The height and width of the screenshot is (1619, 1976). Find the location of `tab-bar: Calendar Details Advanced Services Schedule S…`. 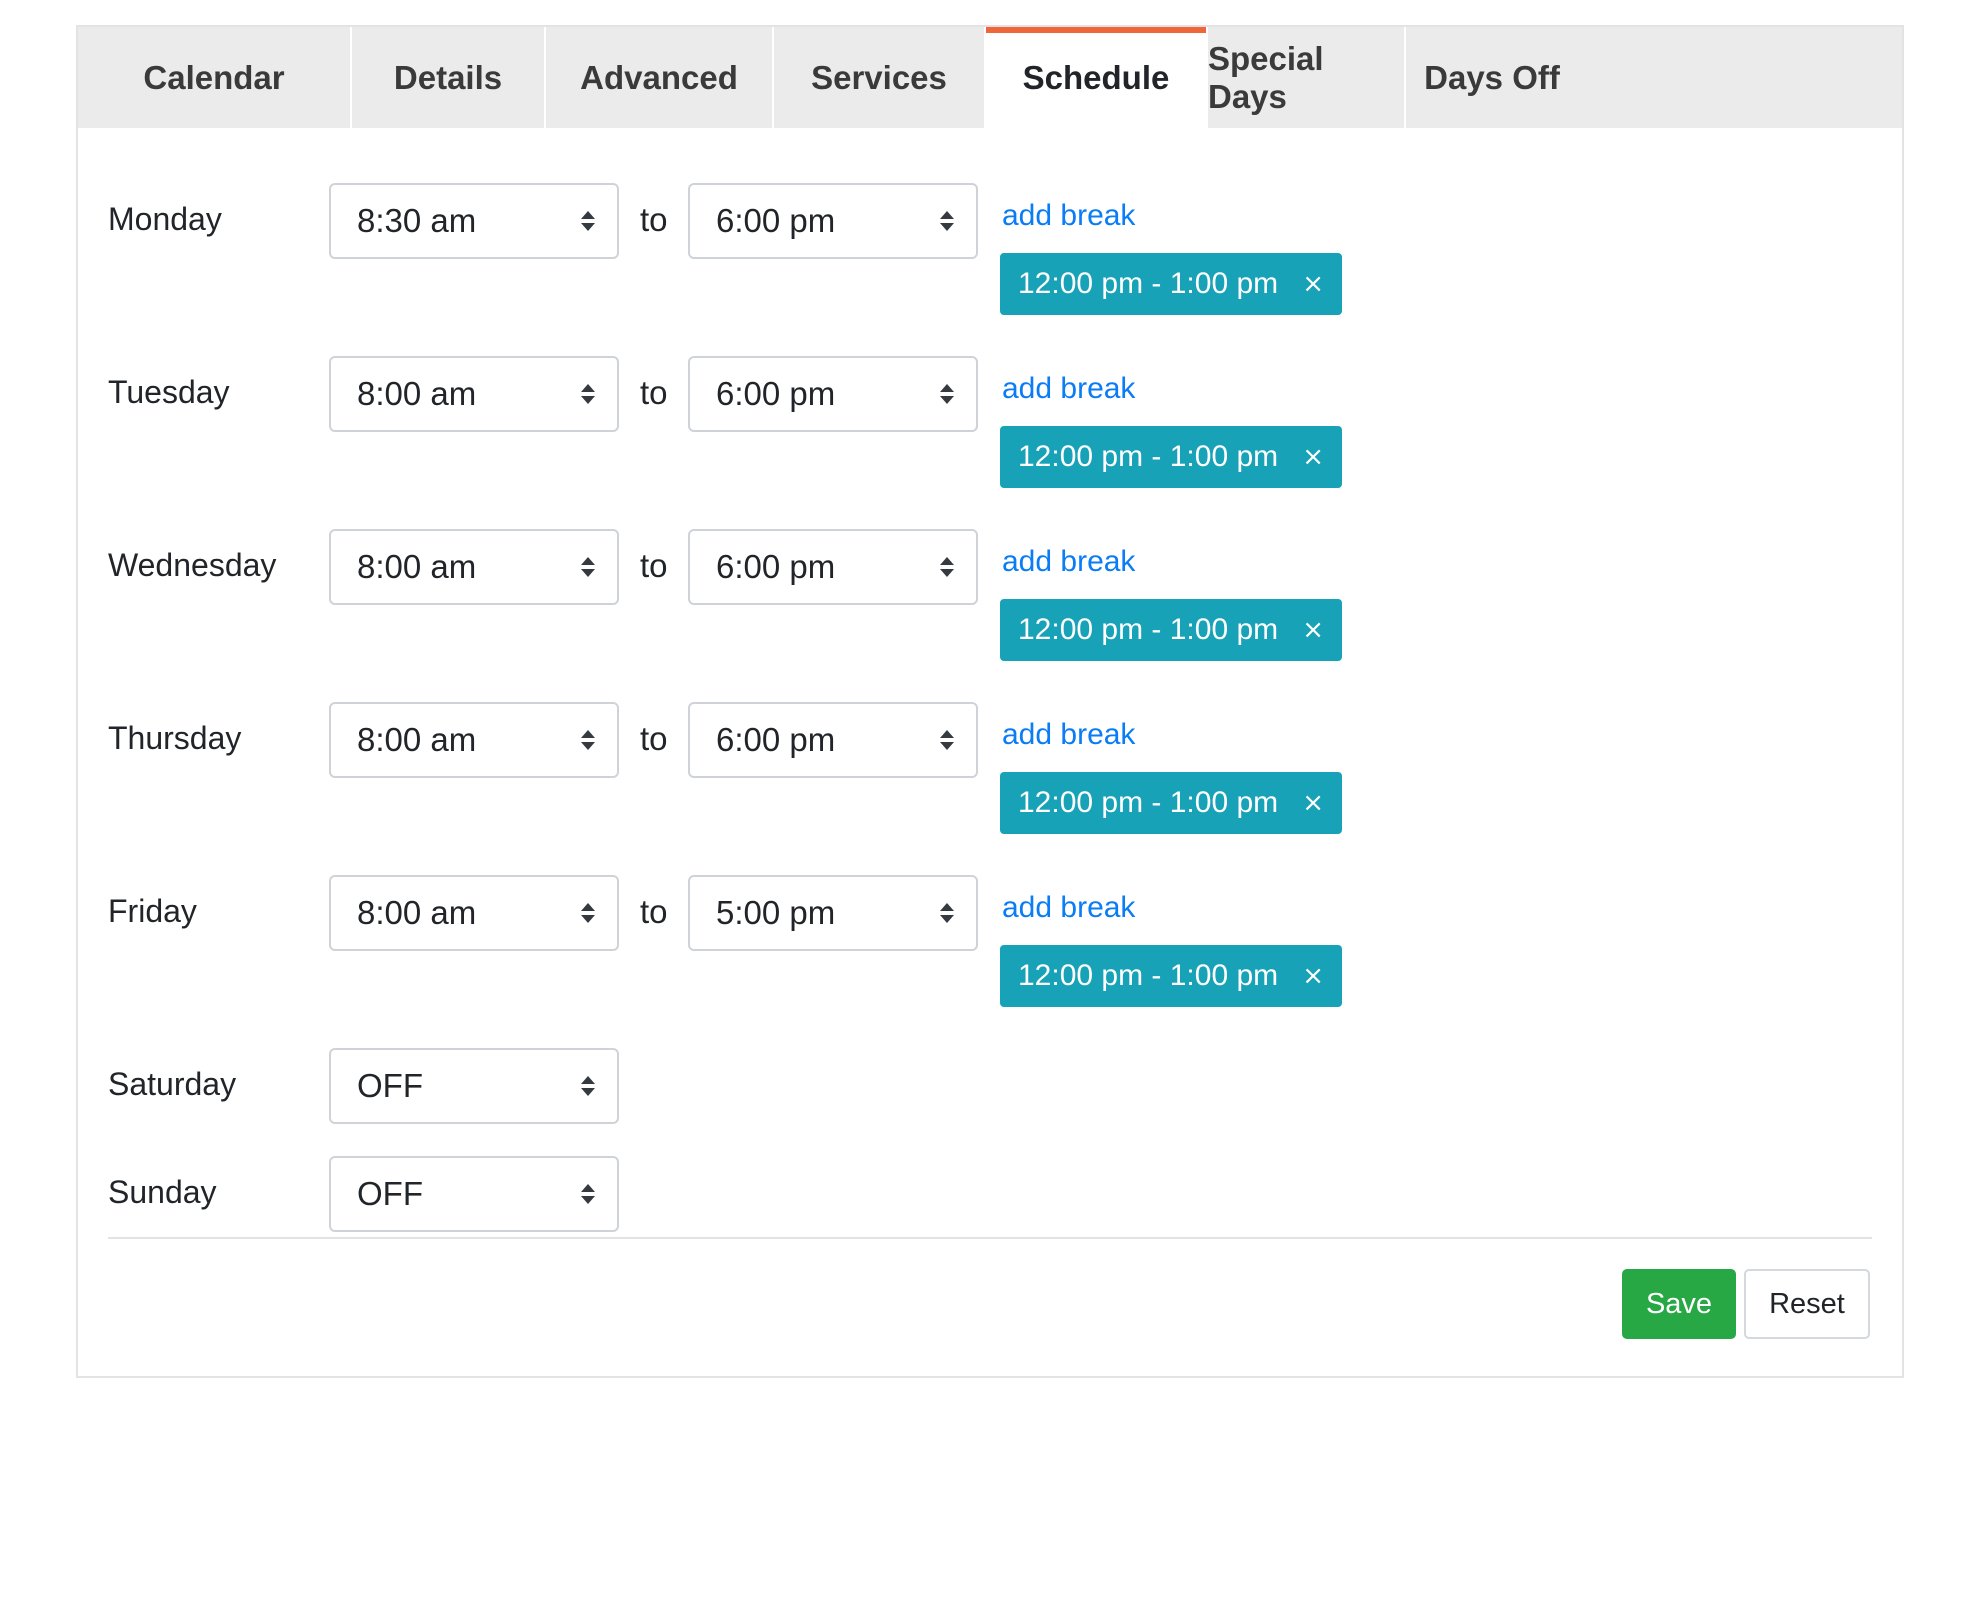

tab-bar: Calendar Details Advanced Services Schedule S… is located at coordinates (990, 77).